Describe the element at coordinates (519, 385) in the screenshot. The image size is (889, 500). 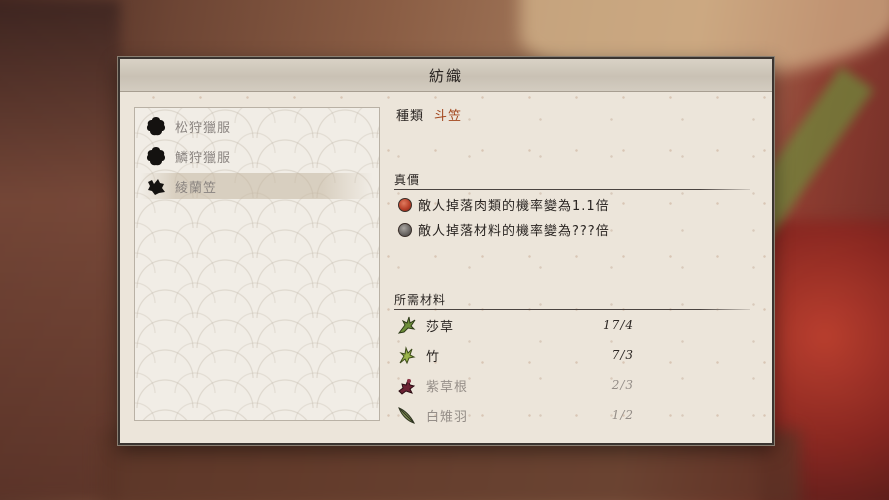
I see `material-row-gromwell-root: 紫草根 2/3` at that location.